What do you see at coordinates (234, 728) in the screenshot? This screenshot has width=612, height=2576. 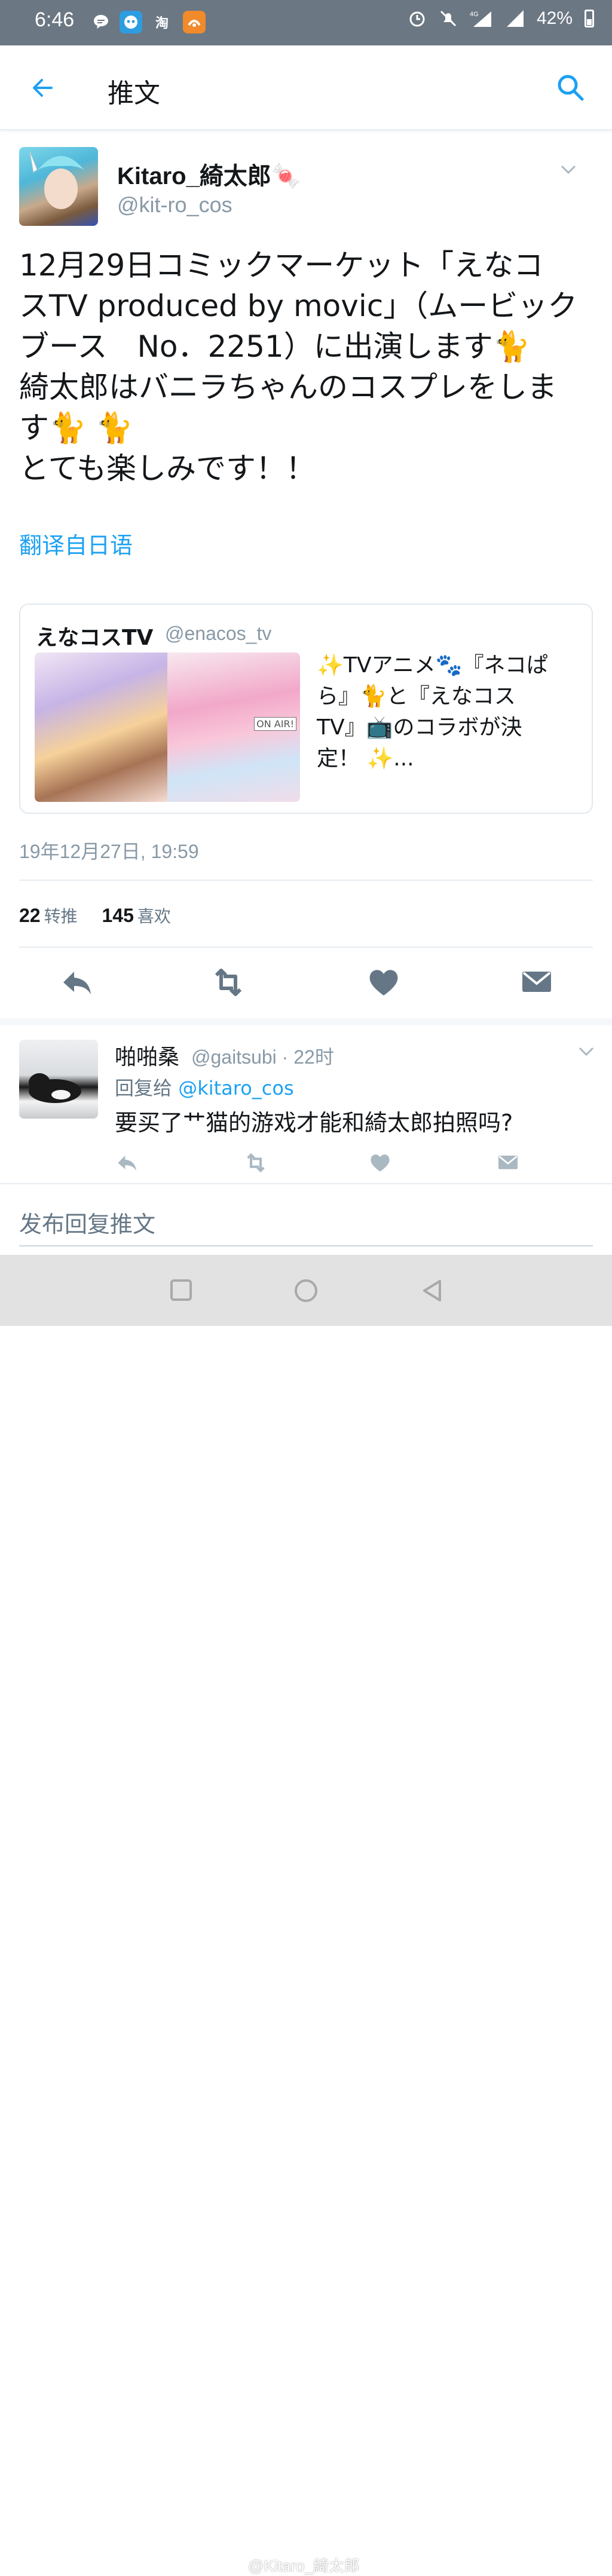 I see `cosplay-photo-image: ON AIR!` at bounding box center [234, 728].